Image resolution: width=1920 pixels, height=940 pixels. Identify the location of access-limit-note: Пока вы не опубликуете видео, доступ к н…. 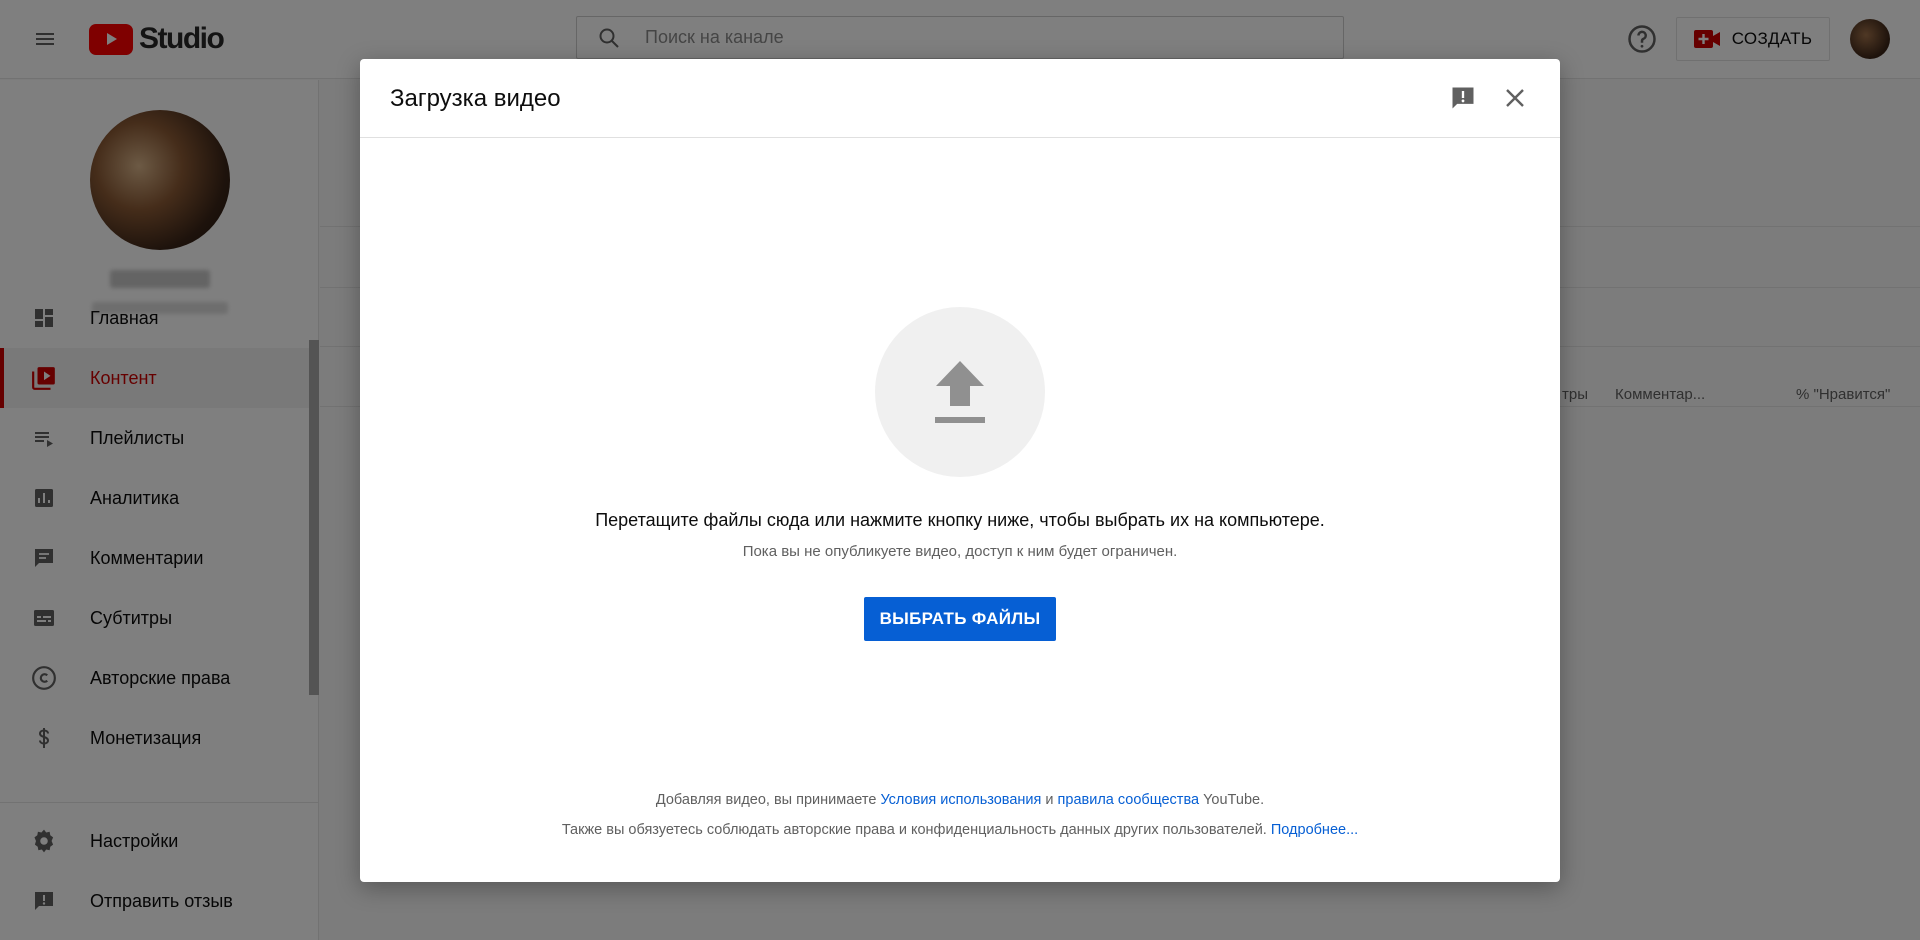
(960, 551).